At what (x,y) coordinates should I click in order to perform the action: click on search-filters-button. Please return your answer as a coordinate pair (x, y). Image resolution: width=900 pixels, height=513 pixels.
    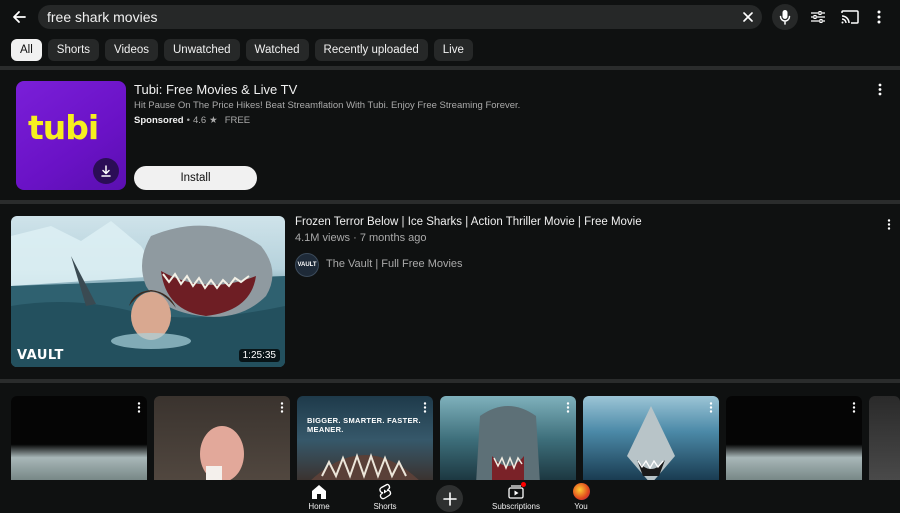
    Looking at the image, I should click on (818, 17).